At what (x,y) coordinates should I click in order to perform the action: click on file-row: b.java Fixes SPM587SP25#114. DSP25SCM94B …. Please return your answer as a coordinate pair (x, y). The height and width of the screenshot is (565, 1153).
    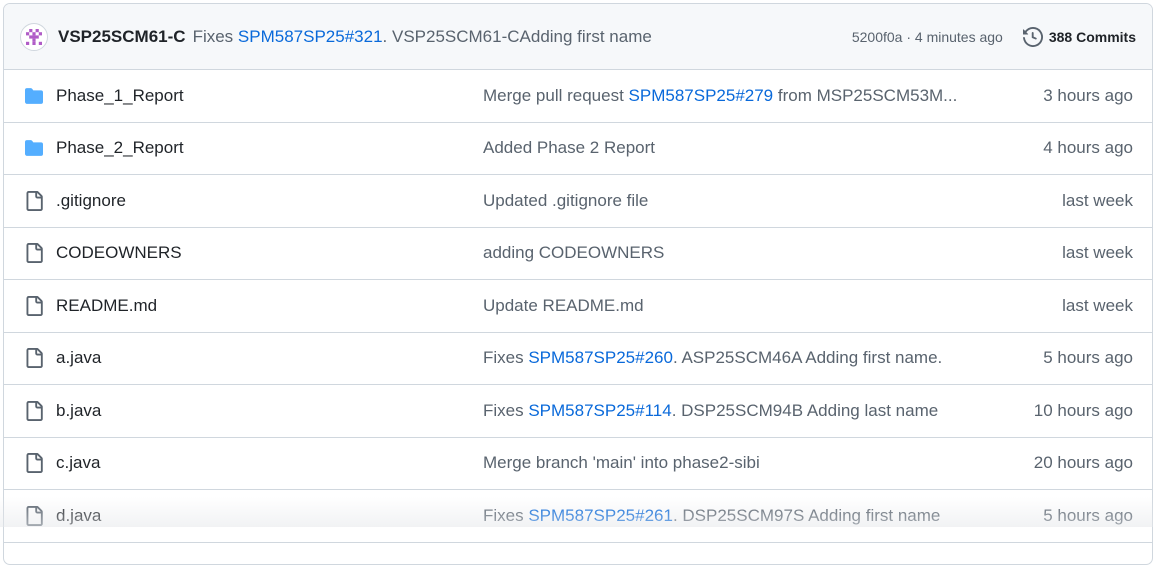
    Looking at the image, I should click on (578, 411).